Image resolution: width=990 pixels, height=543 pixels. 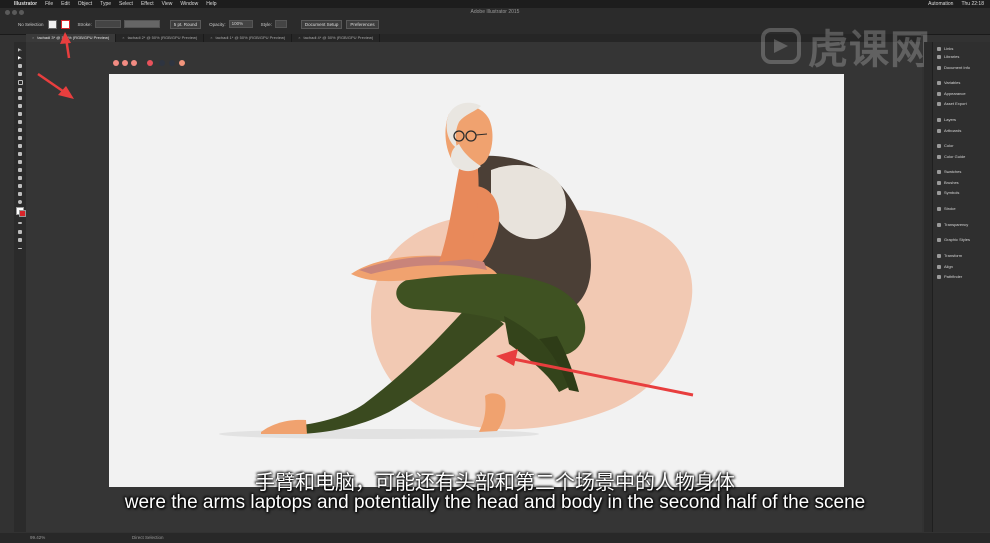 What do you see at coordinates (939, 130) in the screenshot?
I see `artboards-icon` at bounding box center [939, 130].